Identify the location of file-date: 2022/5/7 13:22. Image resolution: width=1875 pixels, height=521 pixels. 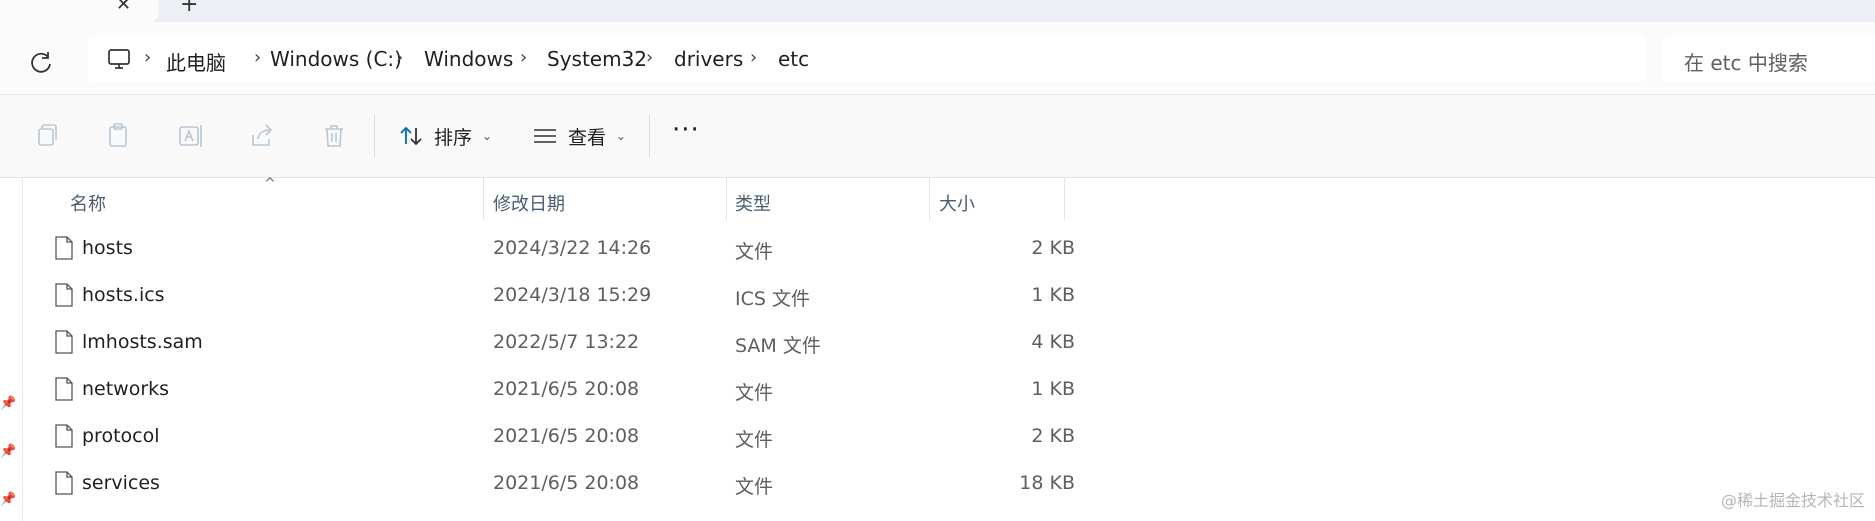
(566, 342).